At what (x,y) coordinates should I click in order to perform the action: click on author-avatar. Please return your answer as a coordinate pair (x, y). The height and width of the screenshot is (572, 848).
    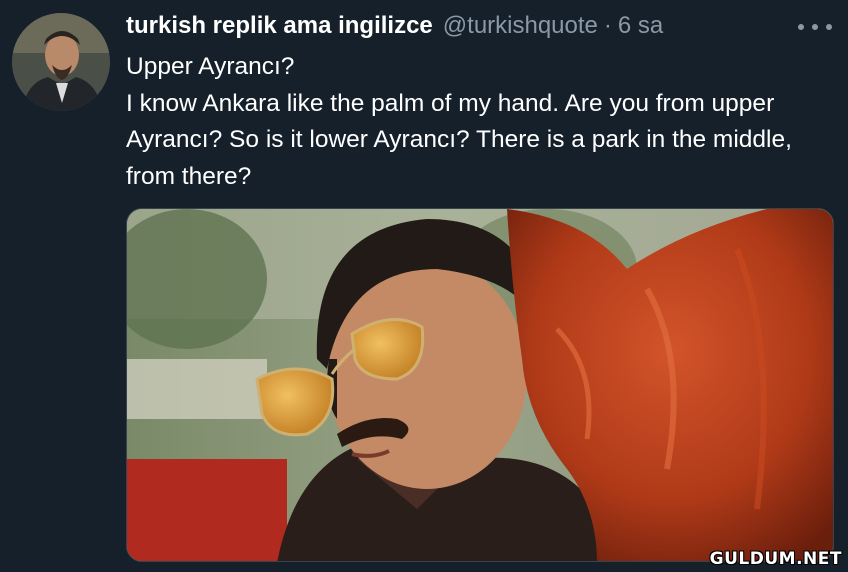
    Looking at the image, I should click on (61, 62).